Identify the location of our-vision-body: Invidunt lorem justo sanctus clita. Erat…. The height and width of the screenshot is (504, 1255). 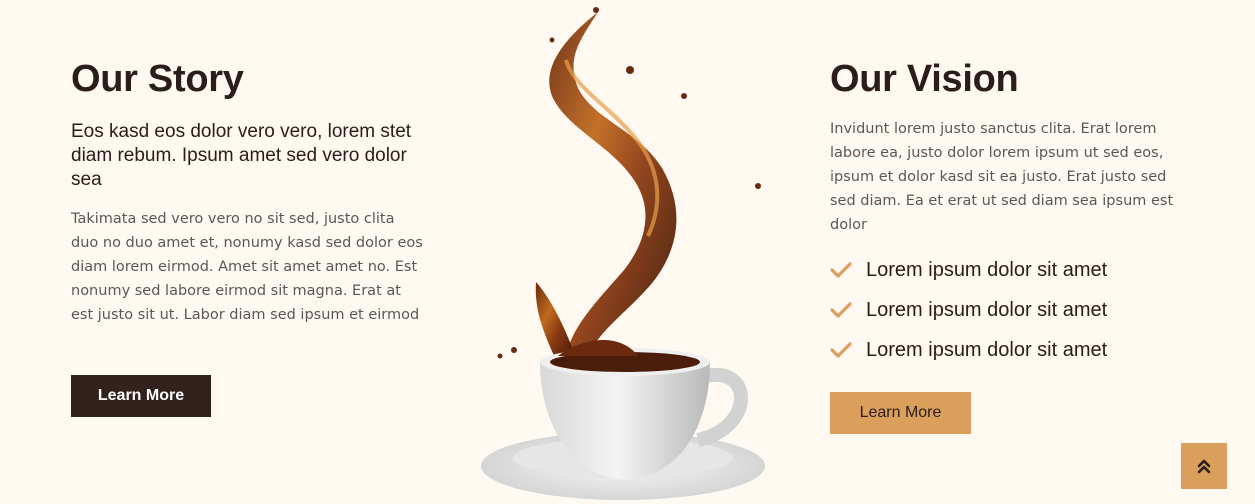
(1002, 177).